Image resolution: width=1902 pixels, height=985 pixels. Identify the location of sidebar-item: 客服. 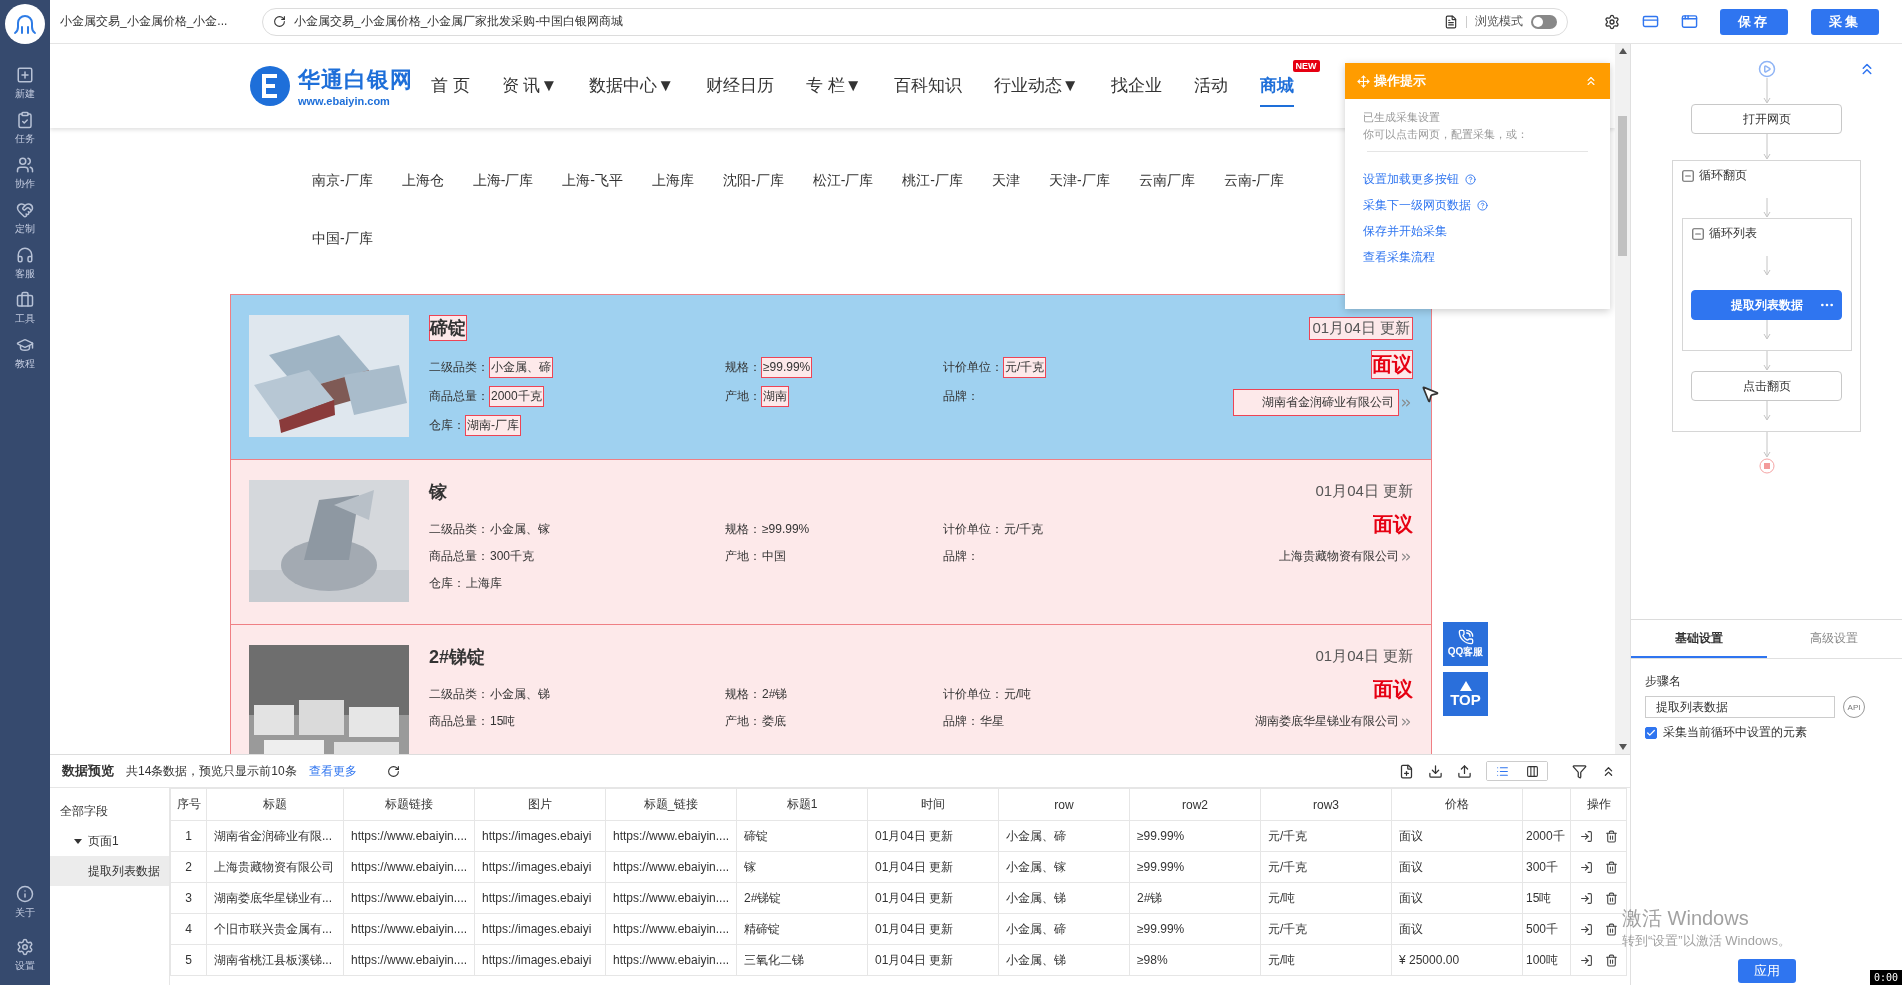
(25, 268).